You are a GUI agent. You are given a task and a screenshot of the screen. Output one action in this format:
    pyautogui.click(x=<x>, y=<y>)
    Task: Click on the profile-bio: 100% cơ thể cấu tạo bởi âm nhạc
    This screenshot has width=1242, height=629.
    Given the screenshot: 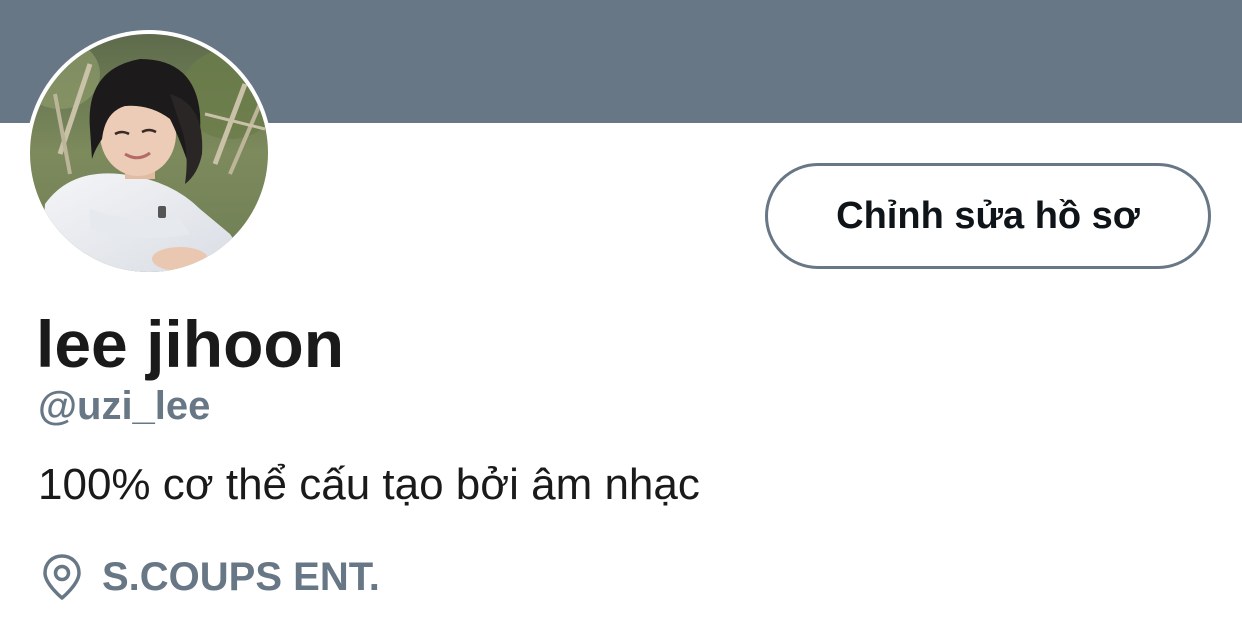 What is the action you would take?
    pyautogui.click(x=369, y=484)
    